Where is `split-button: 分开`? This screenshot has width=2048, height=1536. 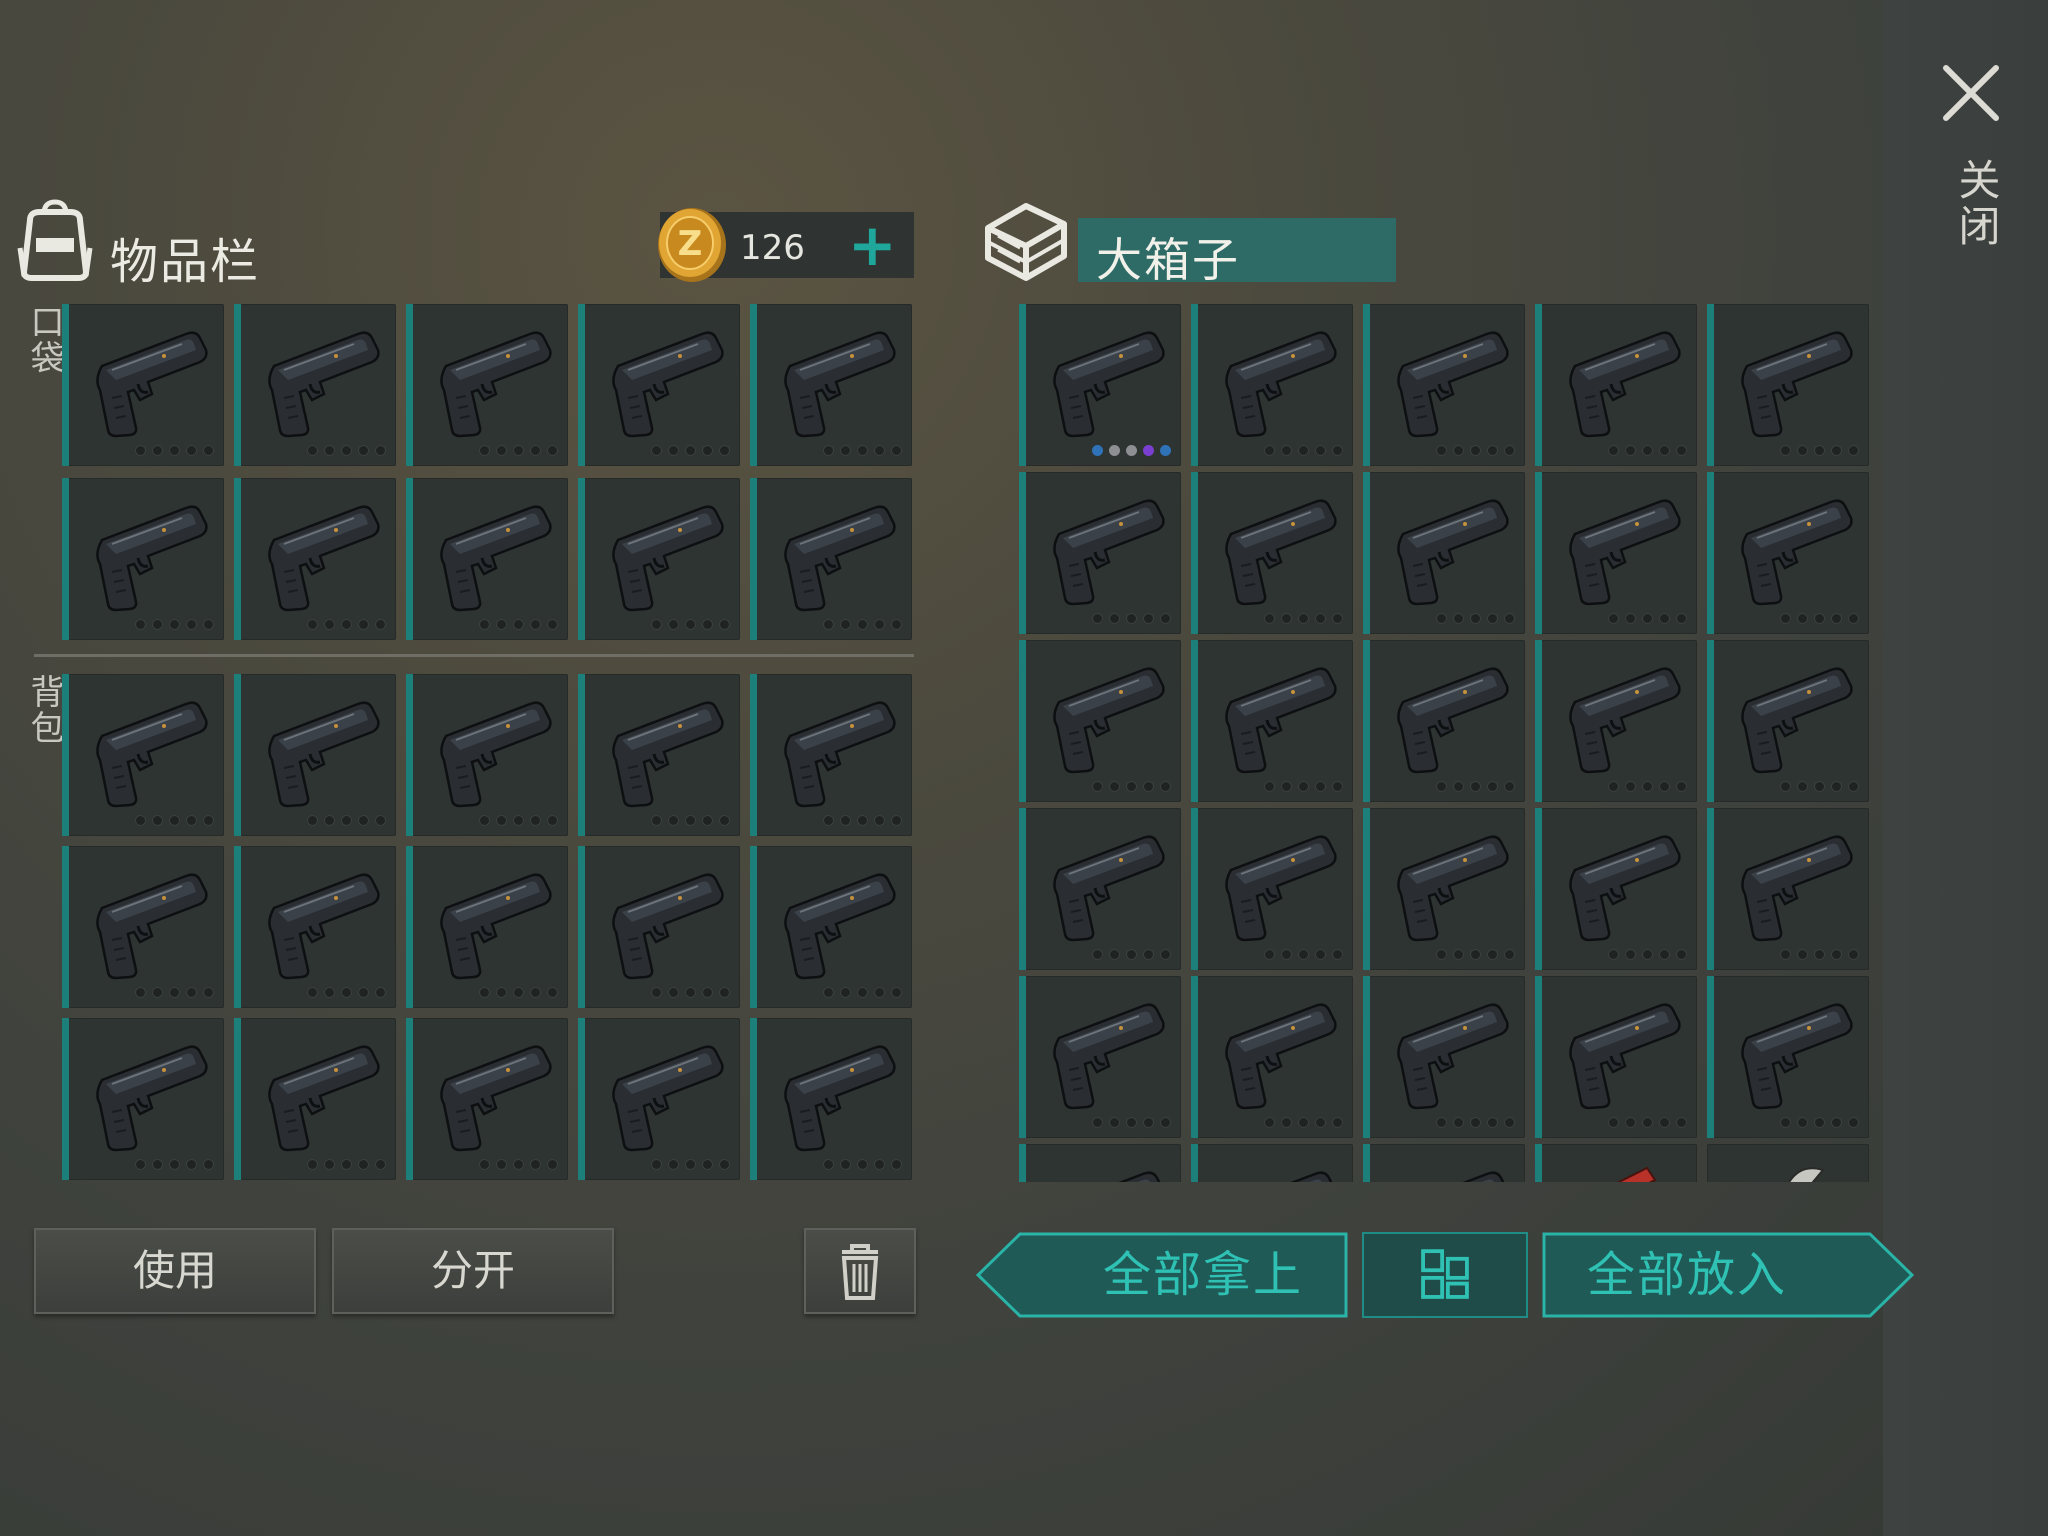 split-button: 分开 is located at coordinates (473, 1271).